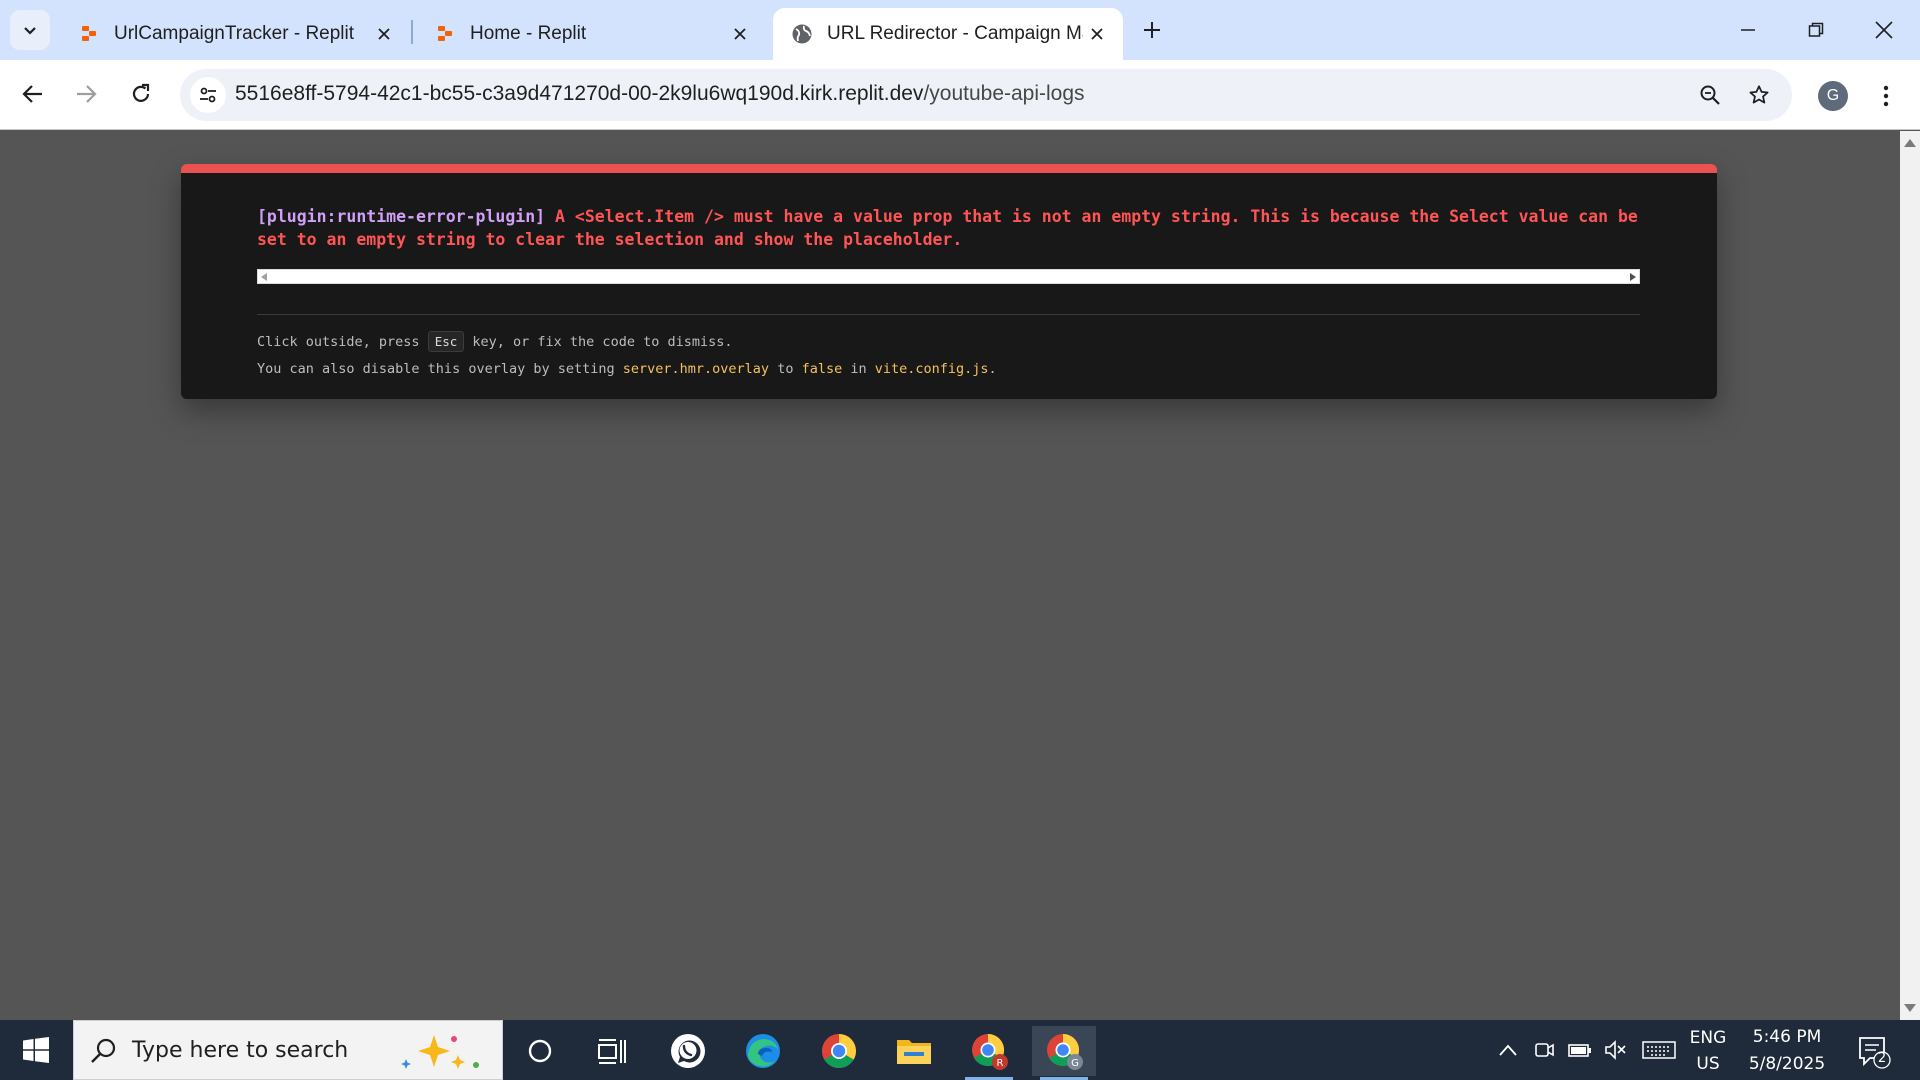  I want to click on start-button, so click(36, 1050).